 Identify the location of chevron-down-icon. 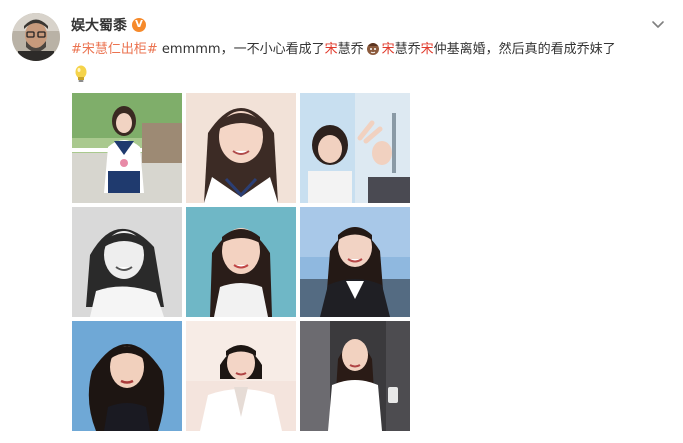
(658, 24).